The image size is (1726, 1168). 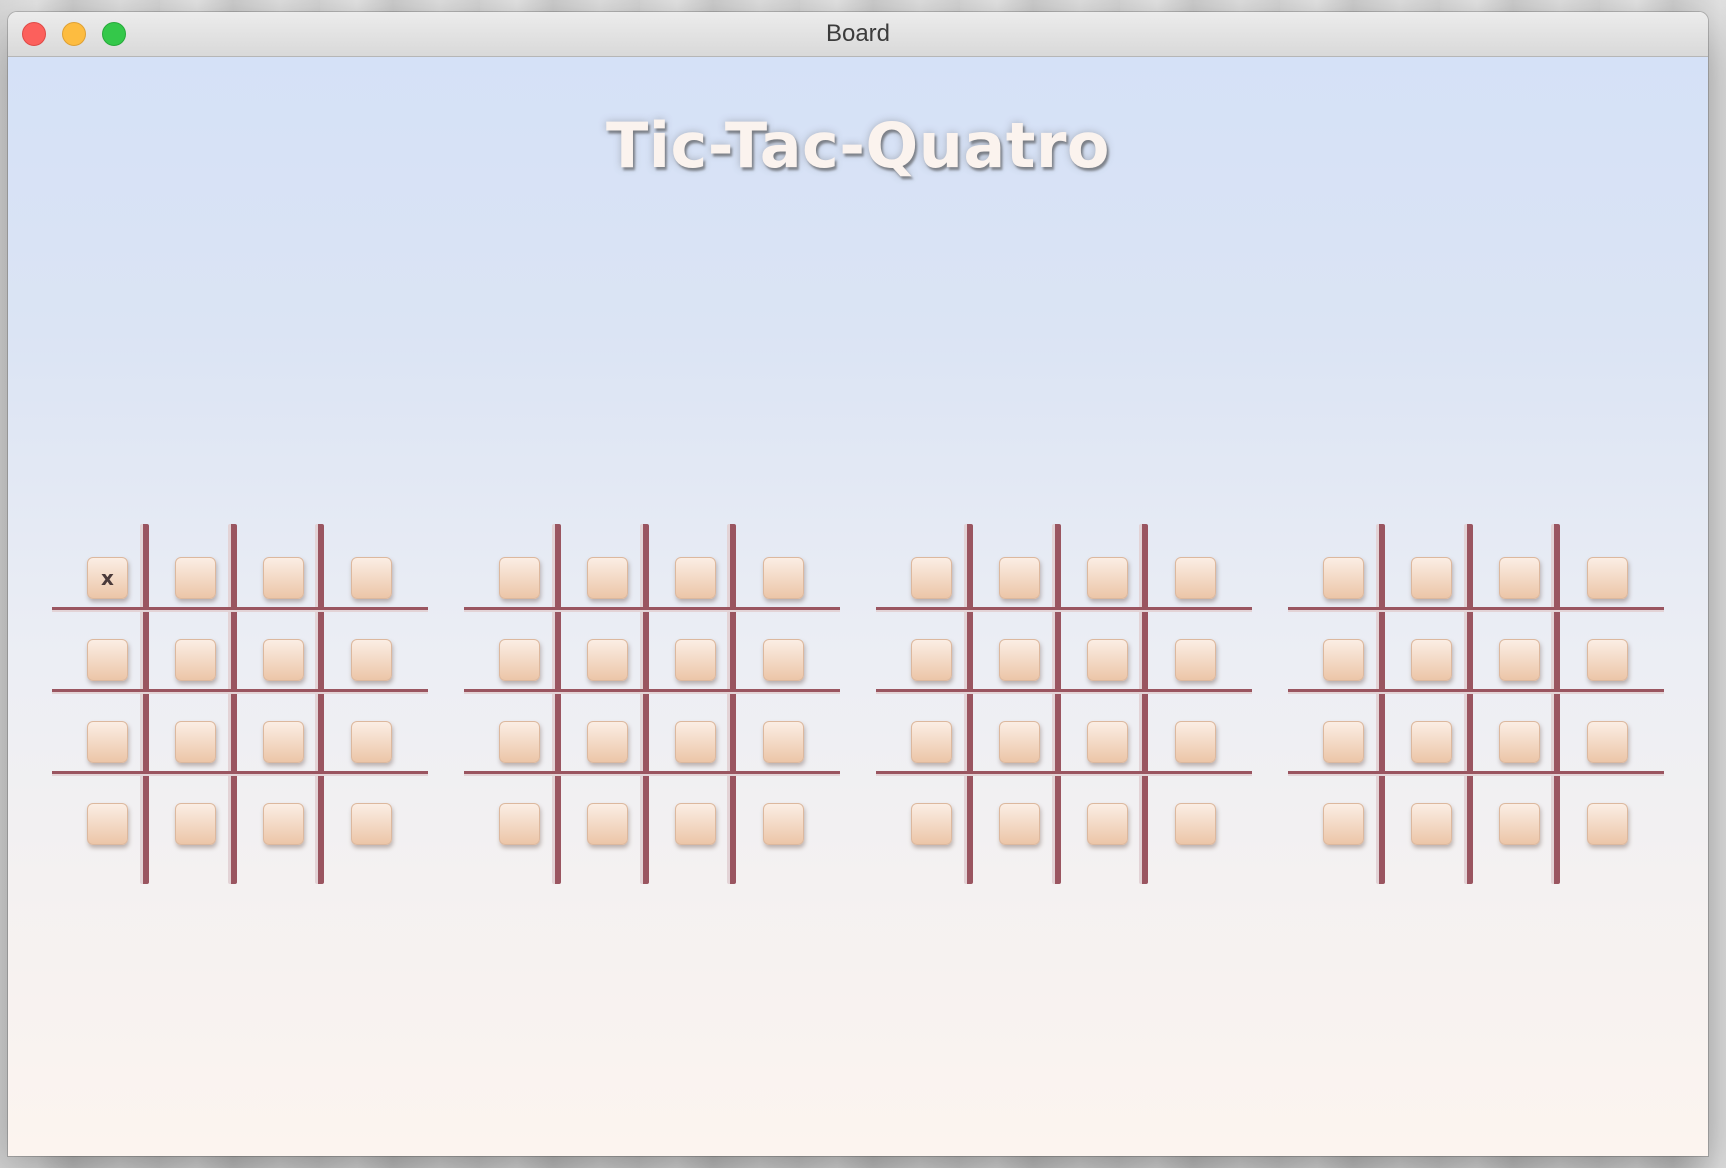 What do you see at coordinates (858, 145) in the screenshot?
I see `game-title: Tic-Tac-Quatro` at bounding box center [858, 145].